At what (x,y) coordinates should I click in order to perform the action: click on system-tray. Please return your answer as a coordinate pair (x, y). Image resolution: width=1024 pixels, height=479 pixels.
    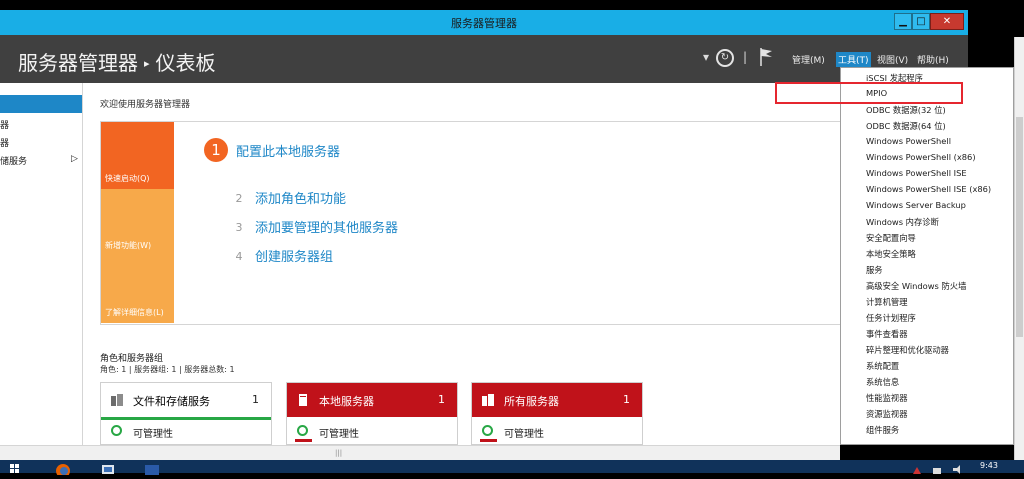
    Looking at the image, I should click on (940, 467).